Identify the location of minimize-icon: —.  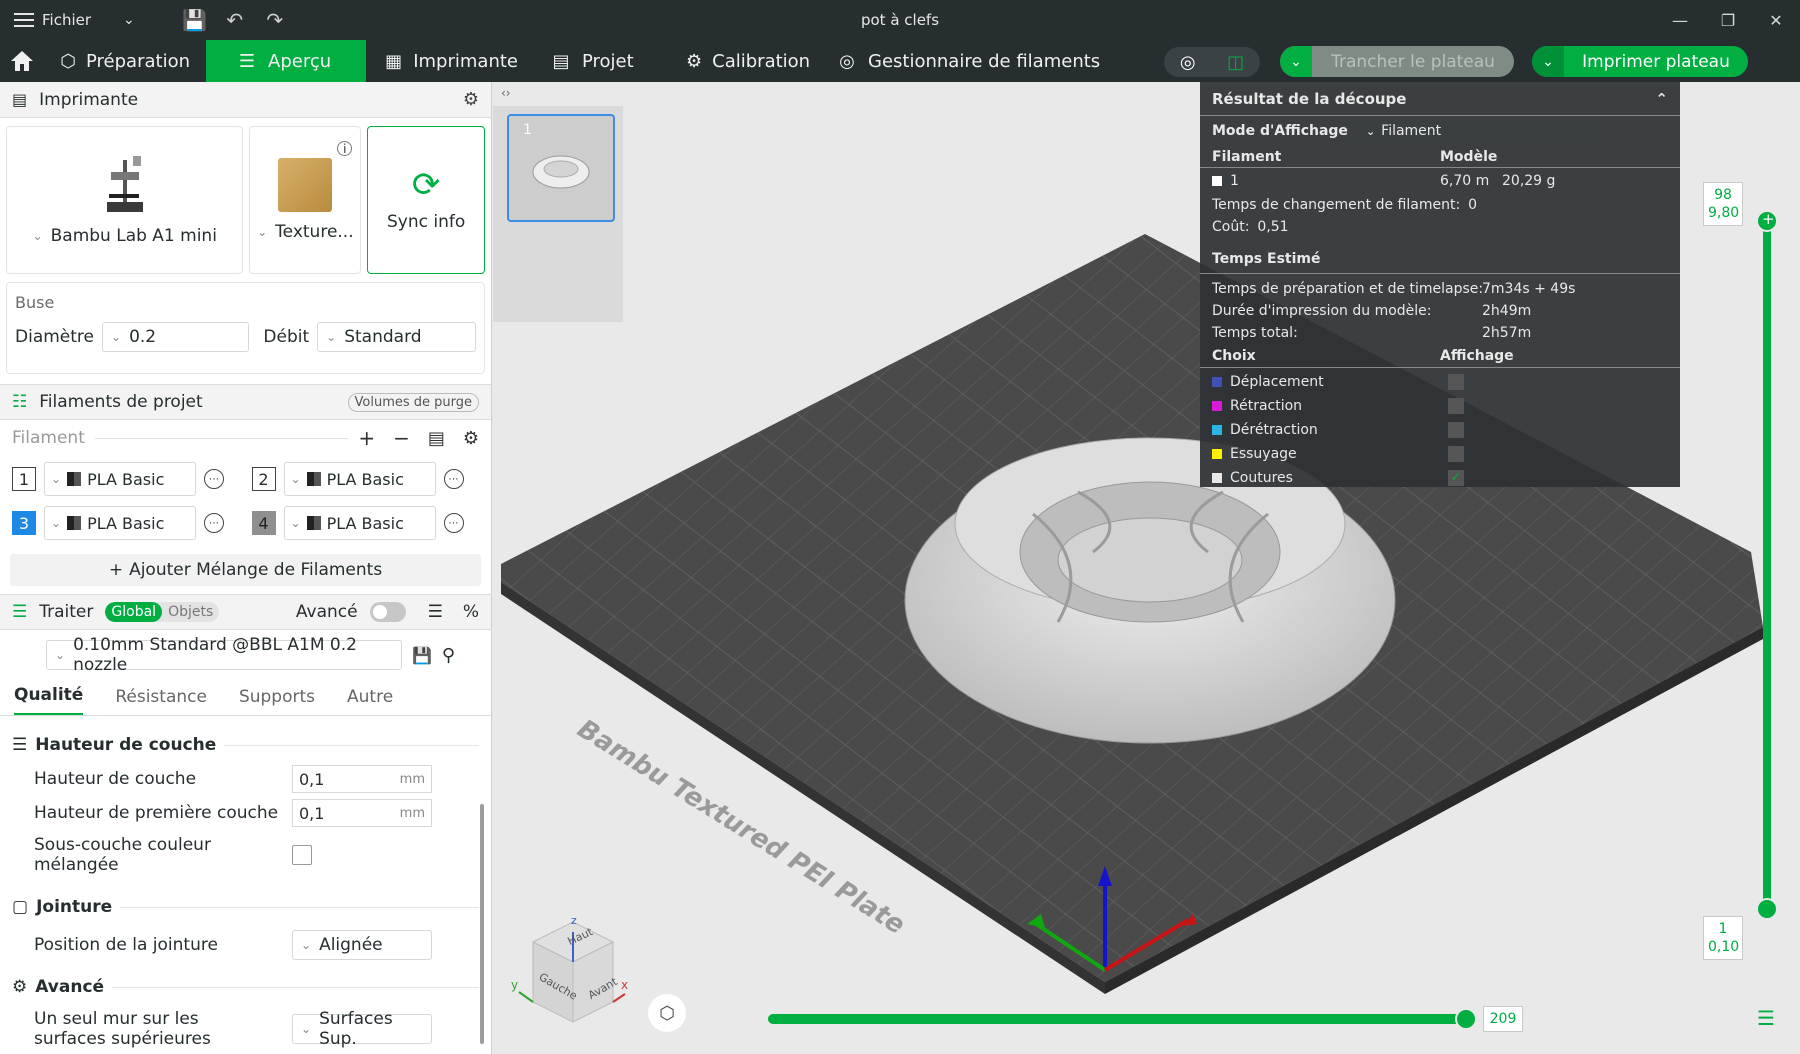
(1680, 20).